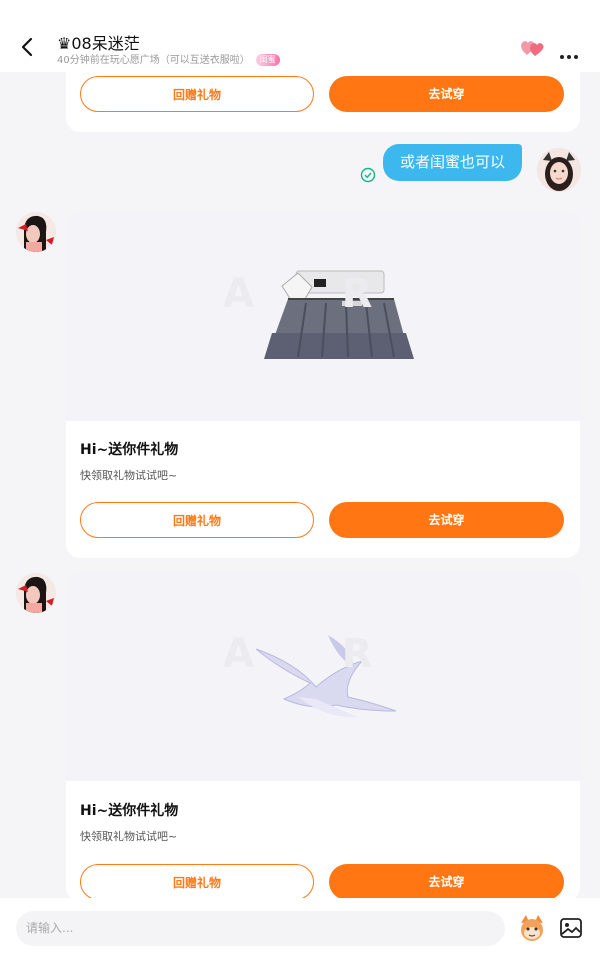 This screenshot has height=960, width=600. Describe the element at coordinates (452, 162) in the screenshot. I see `my-message-bubble: 或者闺蜜也可以` at that location.